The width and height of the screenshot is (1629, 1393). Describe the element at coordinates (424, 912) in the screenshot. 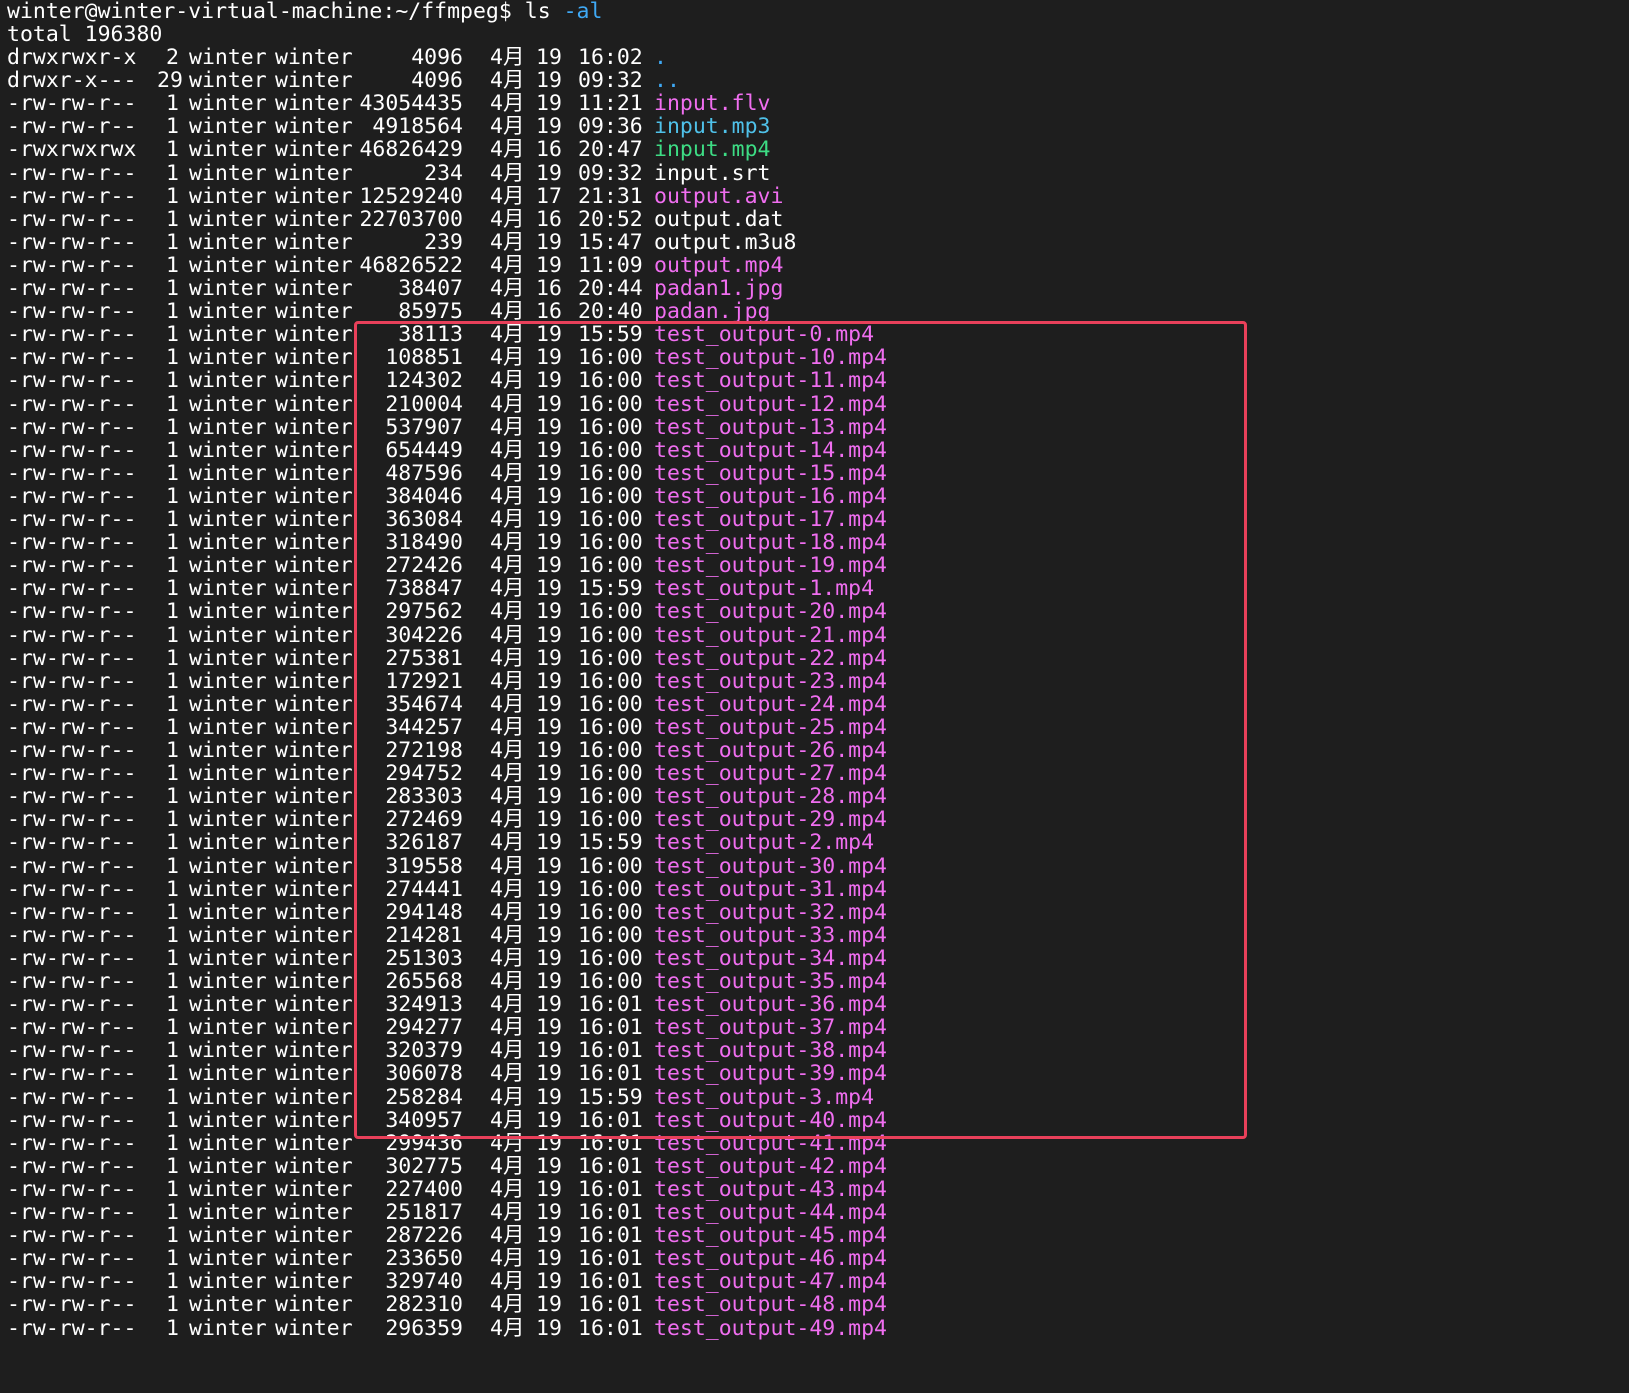

I see `file-size: 294148` at that location.